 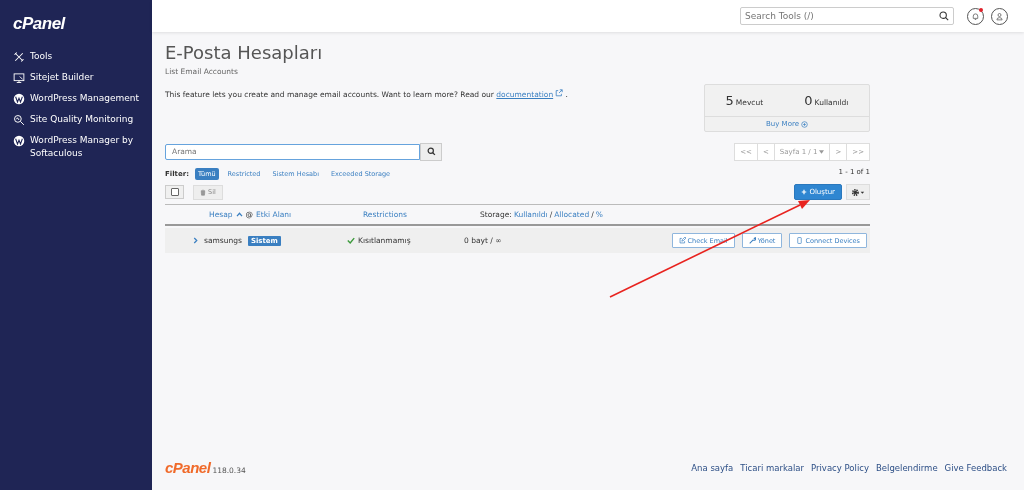 What do you see at coordinates (682, 240) in the screenshot?
I see `edit-icon` at bounding box center [682, 240].